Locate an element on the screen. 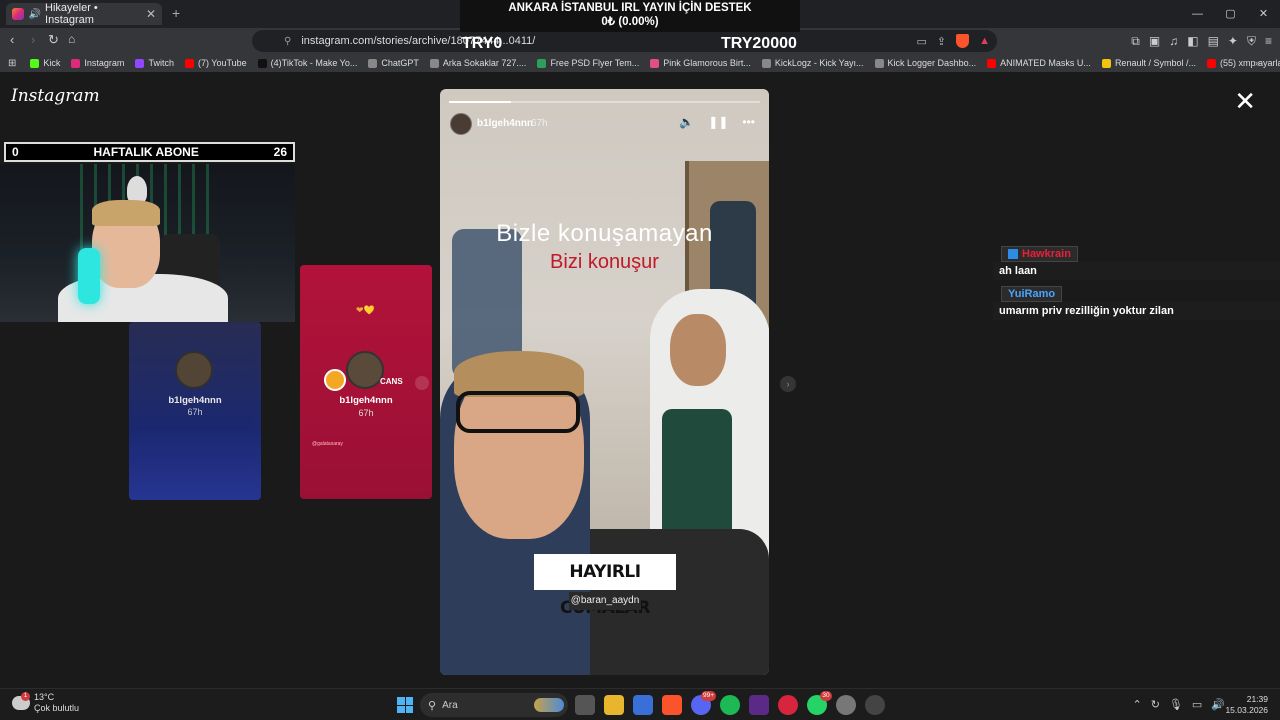 Image resolution: width=1280 pixels, height=720 pixels. spotify-icon is located at coordinates (730, 705).